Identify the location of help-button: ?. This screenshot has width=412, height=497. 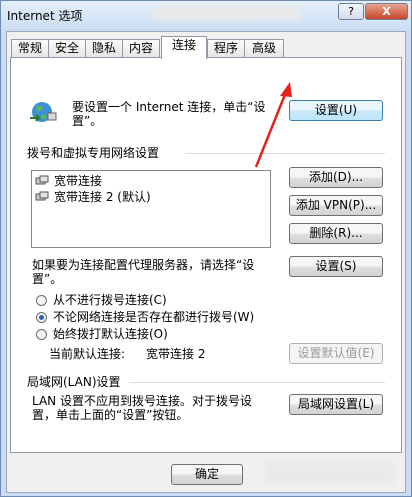
(351, 11).